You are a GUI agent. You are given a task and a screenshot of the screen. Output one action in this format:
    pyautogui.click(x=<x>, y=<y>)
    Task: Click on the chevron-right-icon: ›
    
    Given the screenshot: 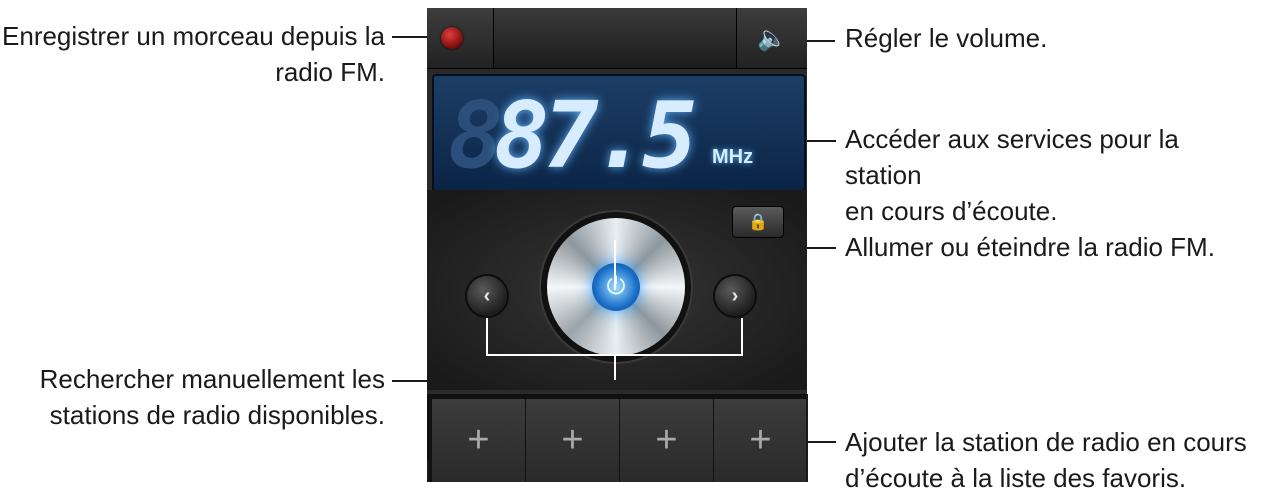 What is the action you would take?
    pyautogui.click(x=735, y=295)
    